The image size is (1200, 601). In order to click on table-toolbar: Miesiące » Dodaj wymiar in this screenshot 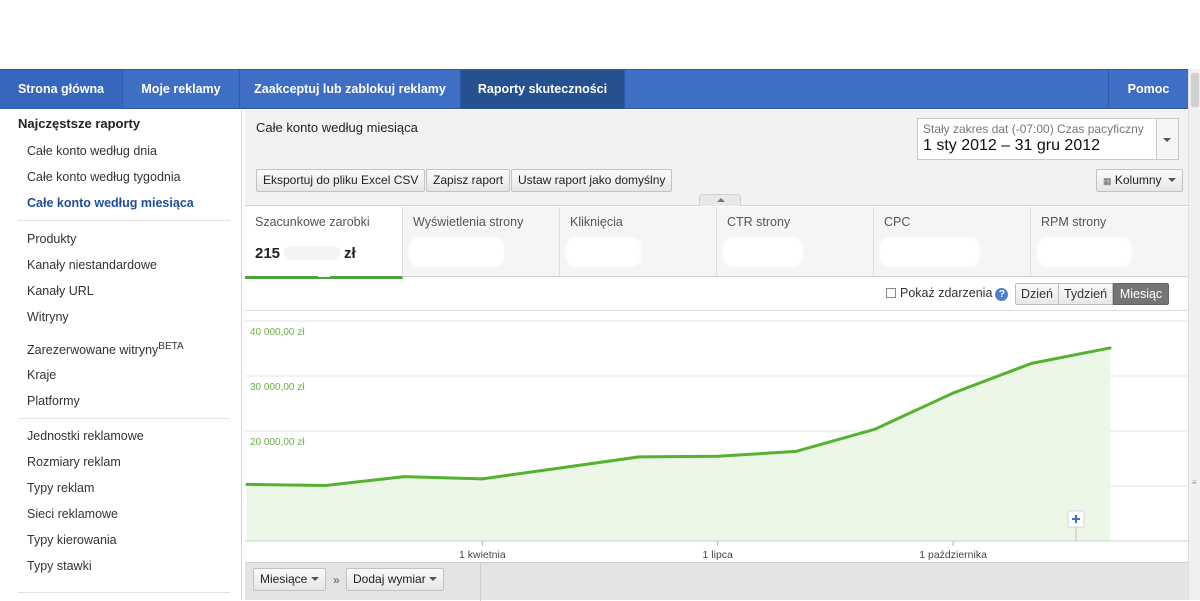, I will do `click(716, 581)`.